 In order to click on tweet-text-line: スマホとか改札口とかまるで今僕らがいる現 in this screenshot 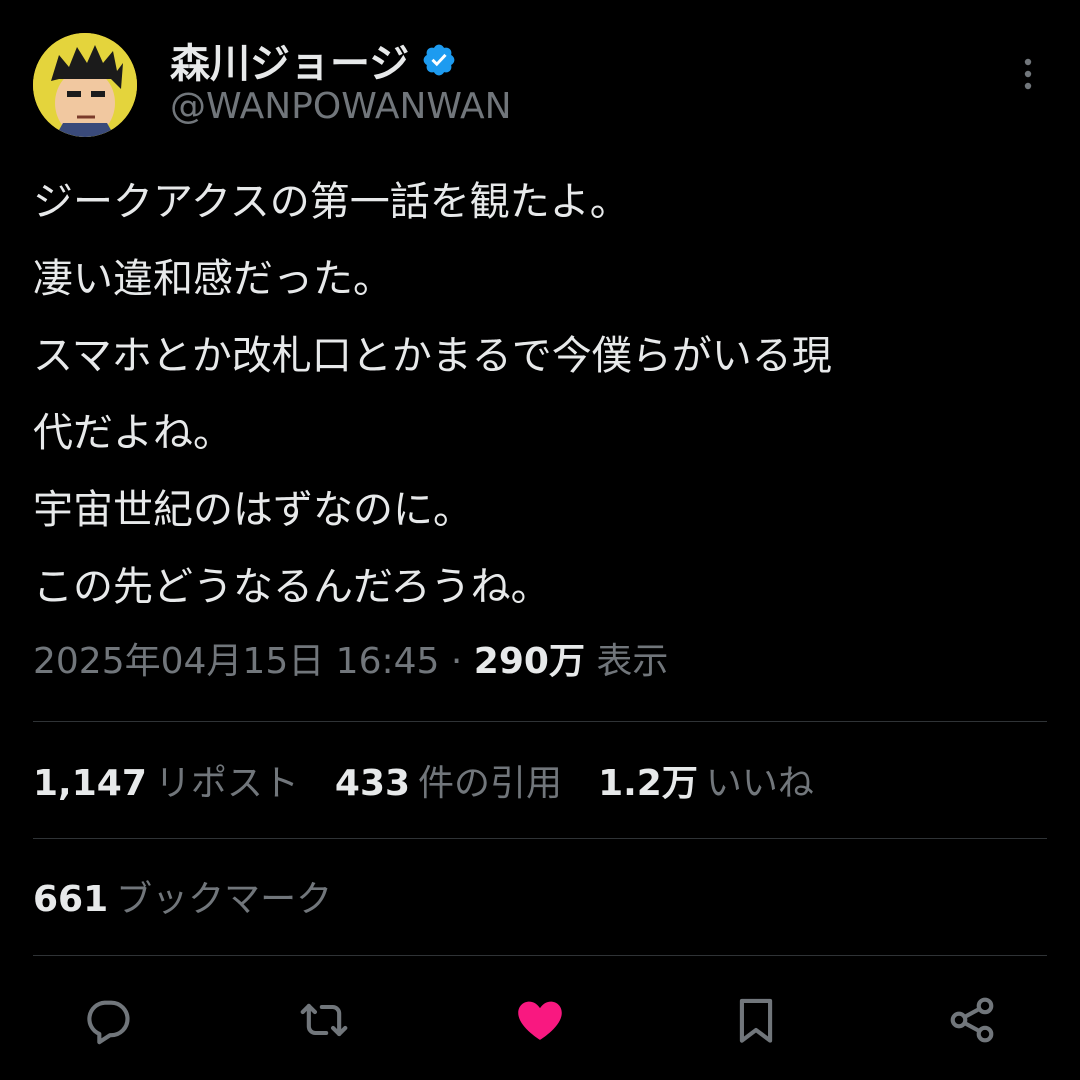, I will do `click(432, 356)`.